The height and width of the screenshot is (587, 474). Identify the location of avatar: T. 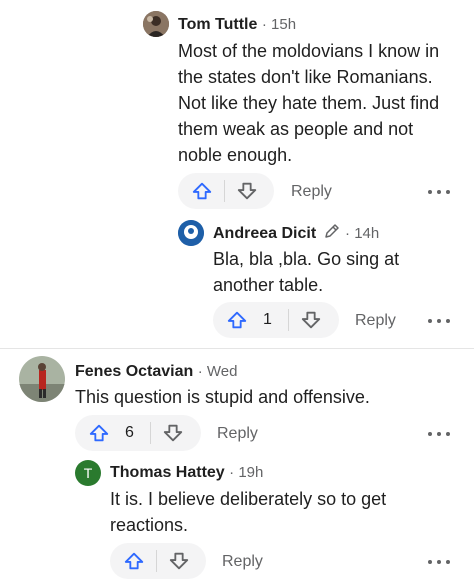
(88, 473).